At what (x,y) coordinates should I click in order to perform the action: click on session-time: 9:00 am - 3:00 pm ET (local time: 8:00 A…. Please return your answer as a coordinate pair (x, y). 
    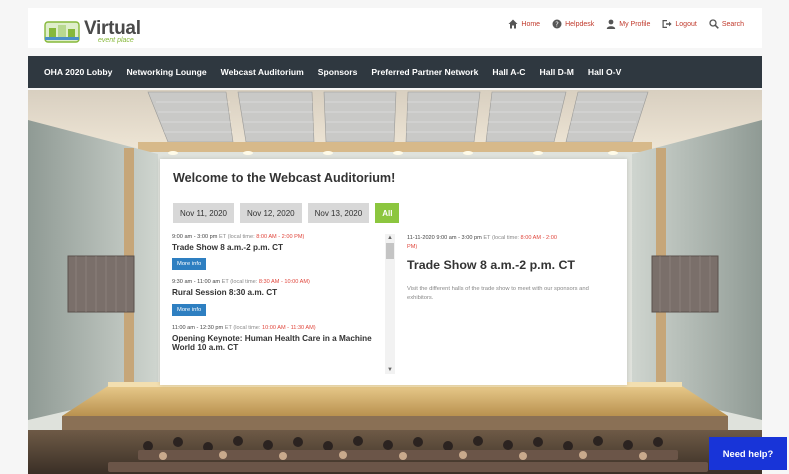
    Looking at the image, I should click on (278, 237).